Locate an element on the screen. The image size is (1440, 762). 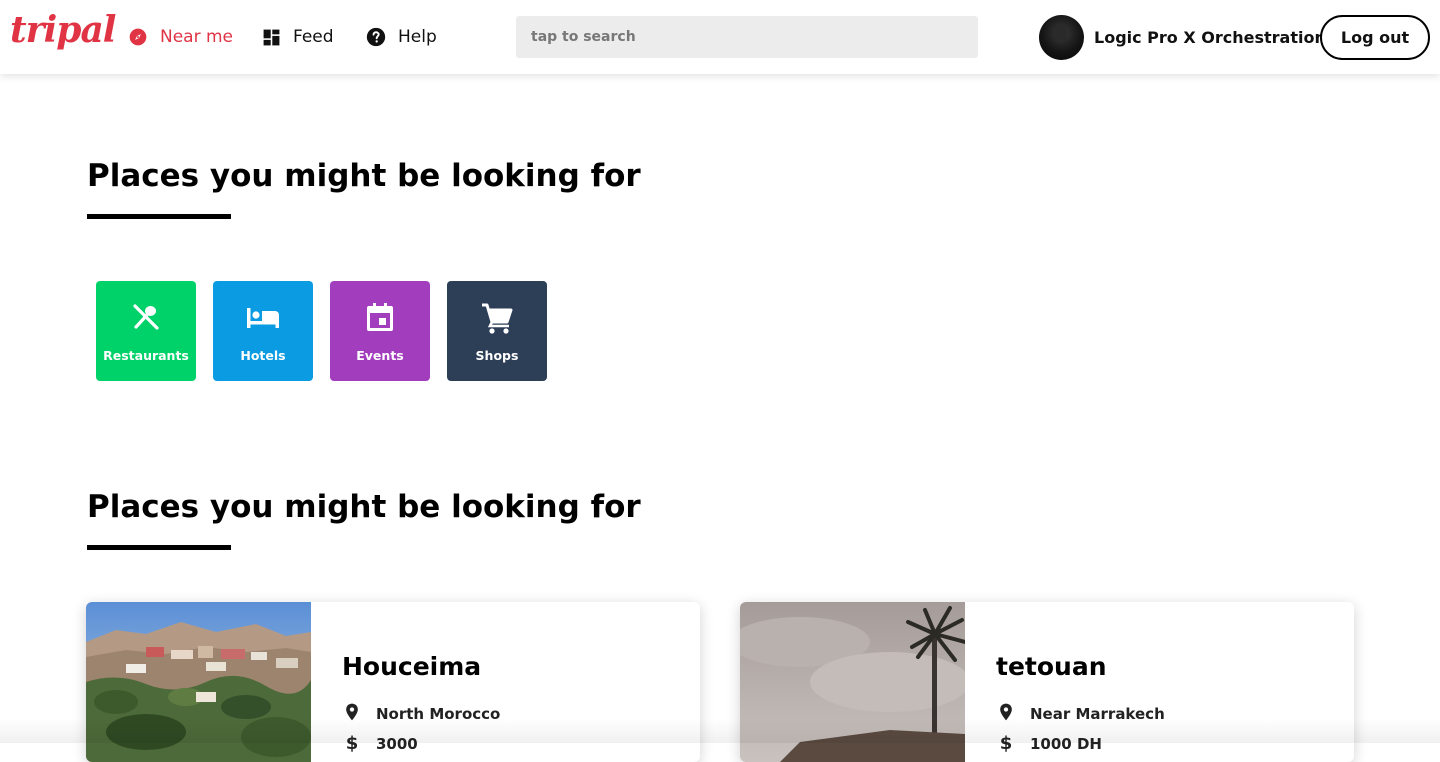
dashboard-icon is located at coordinates (271, 37).